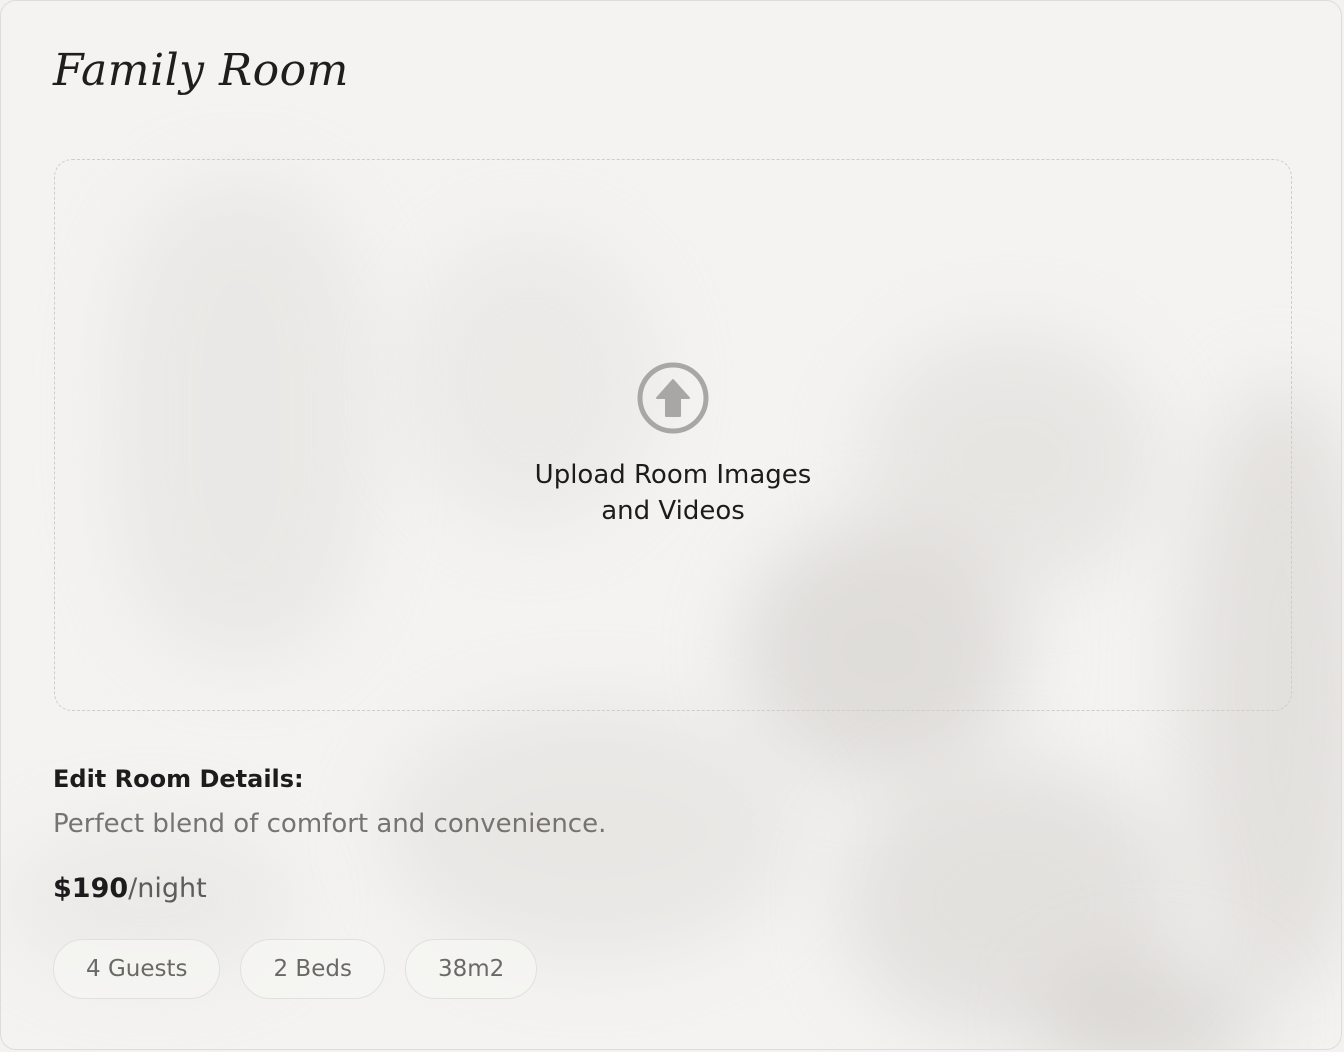 The height and width of the screenshot is (1052, 1344). I want to click on room-feature-tags: 4 Guests 2 Beds 38m2, so click(295, 969).